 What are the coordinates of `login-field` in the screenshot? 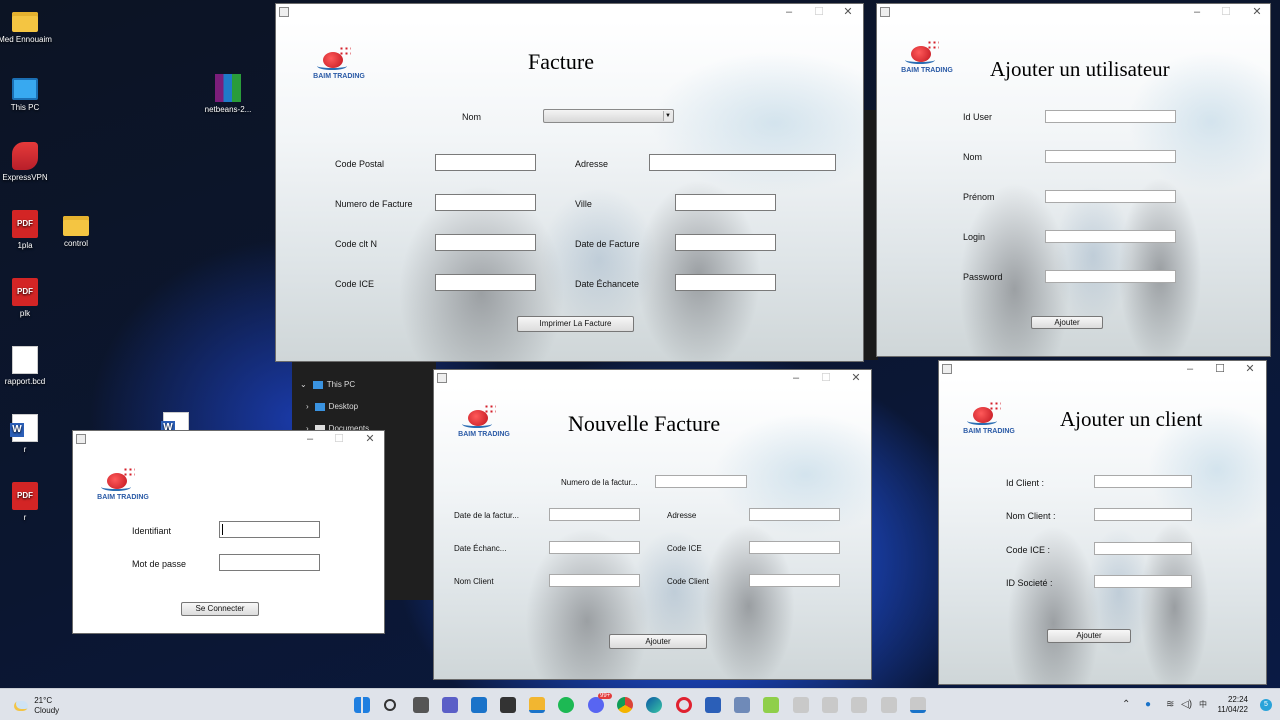 It's located at (1110, 236).